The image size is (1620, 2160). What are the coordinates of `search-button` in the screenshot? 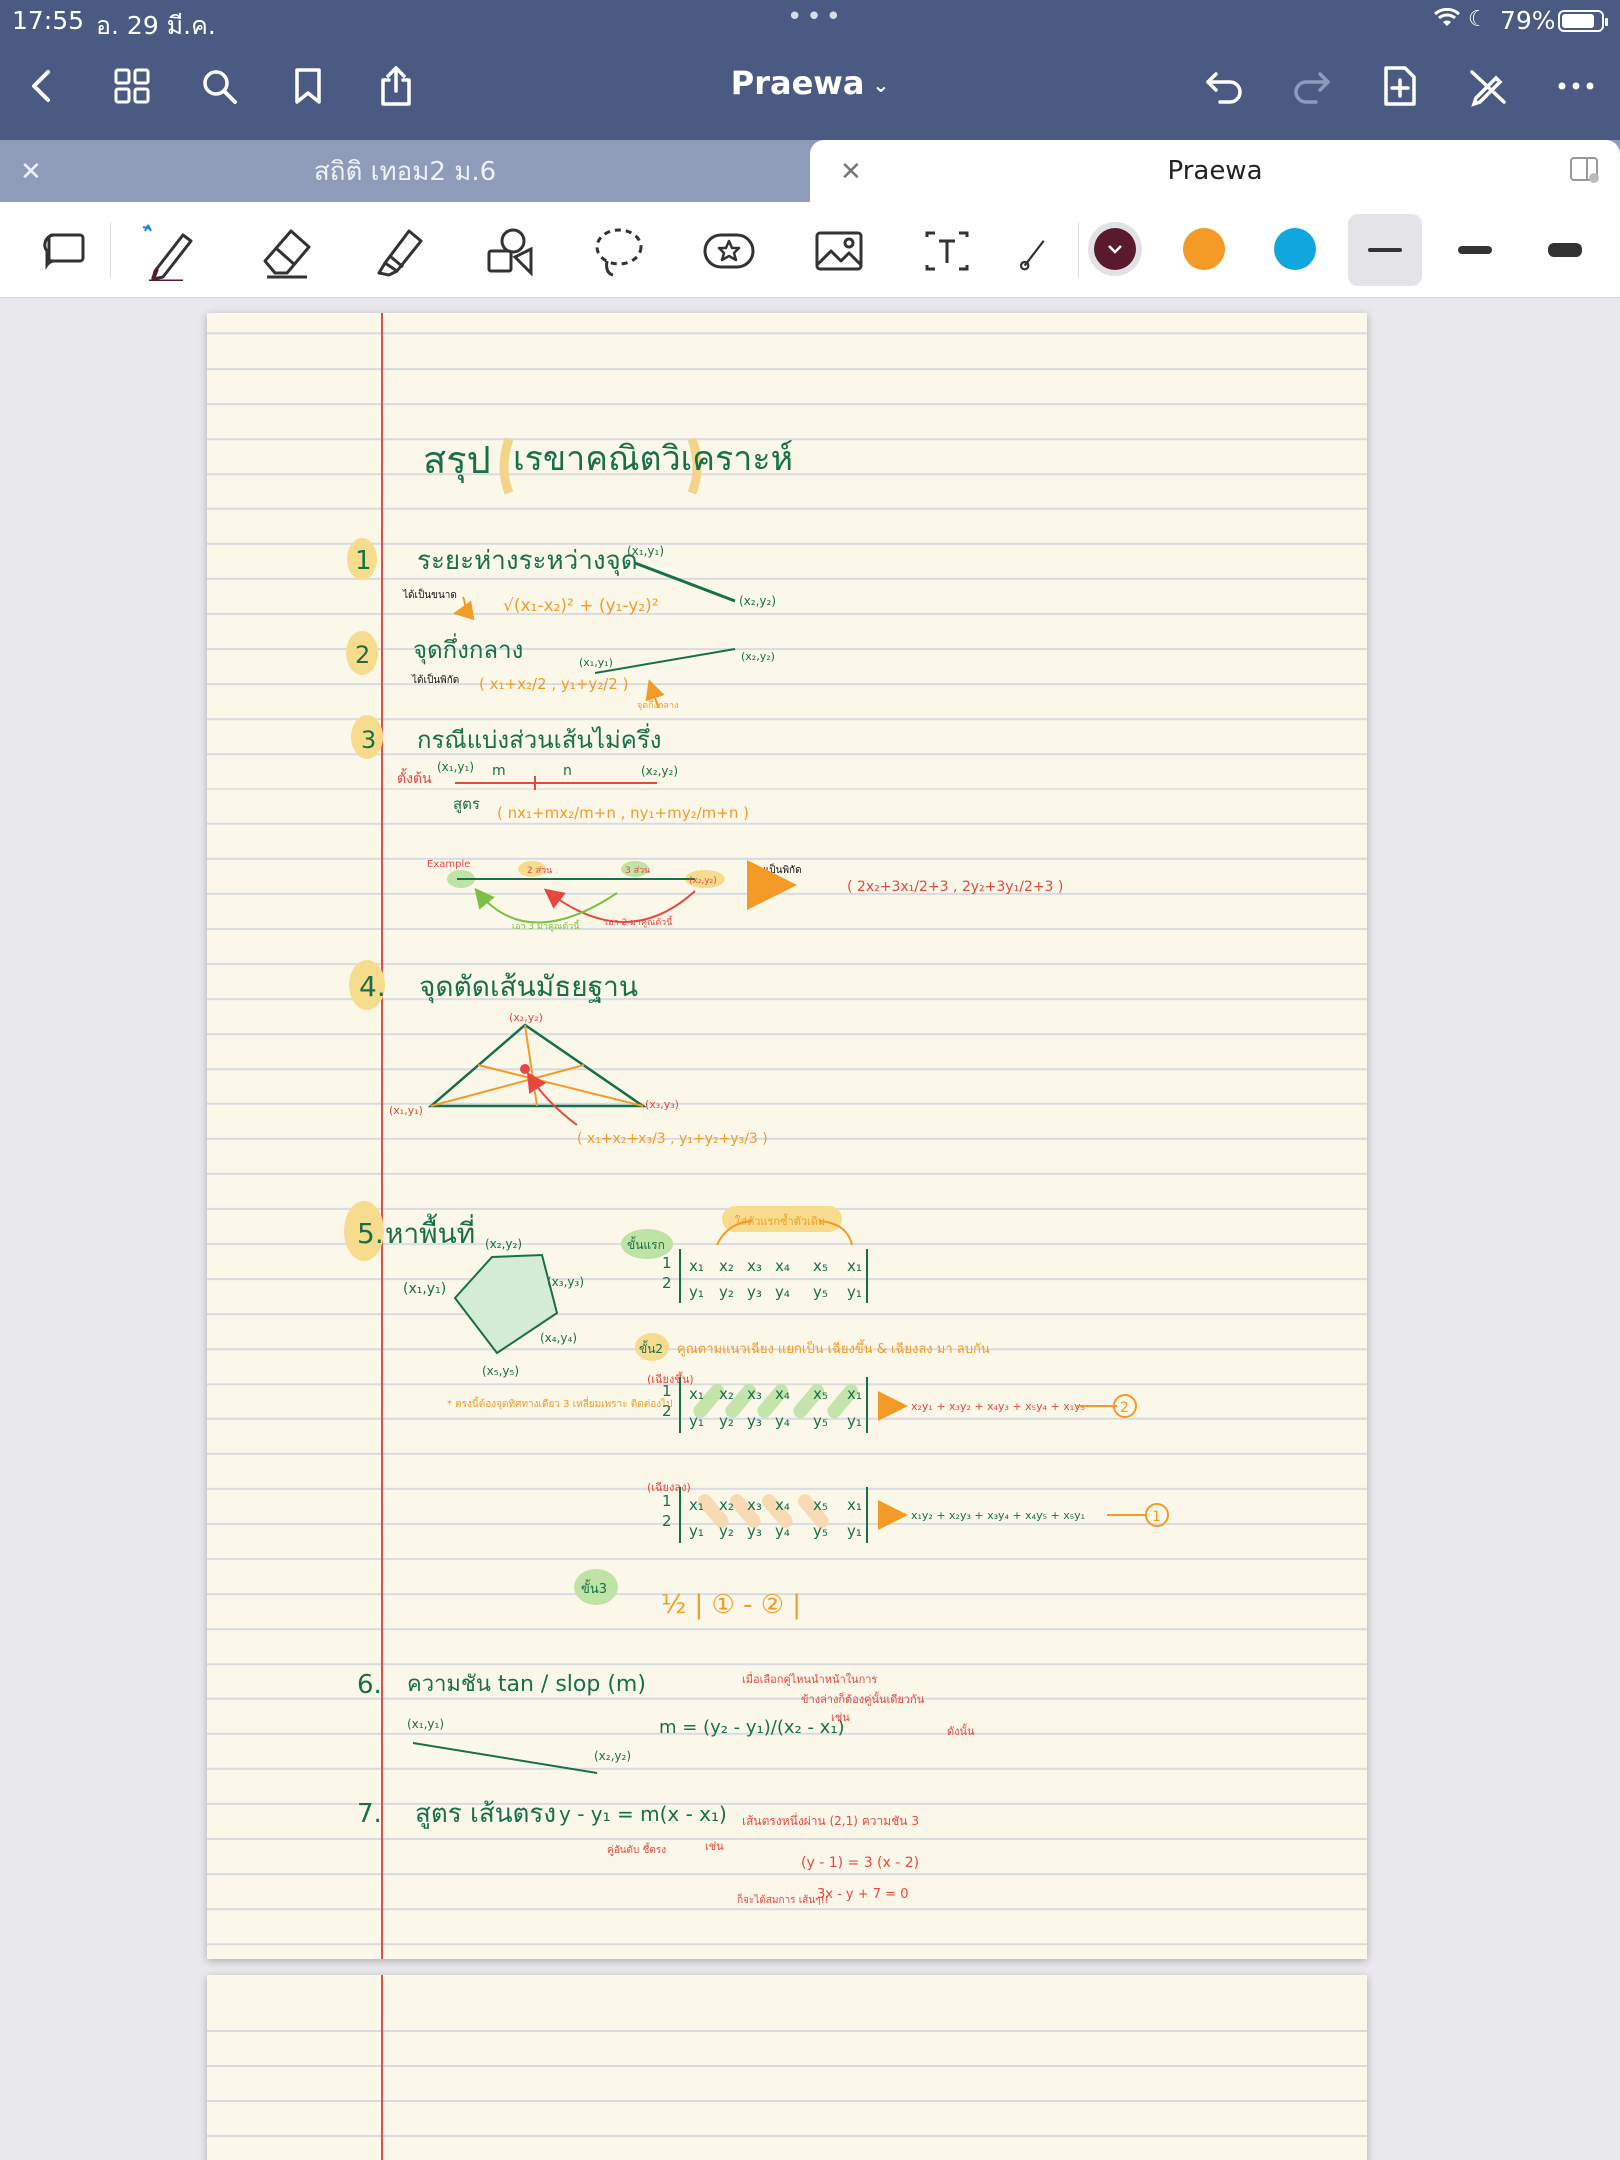 It's located at (219, 86).